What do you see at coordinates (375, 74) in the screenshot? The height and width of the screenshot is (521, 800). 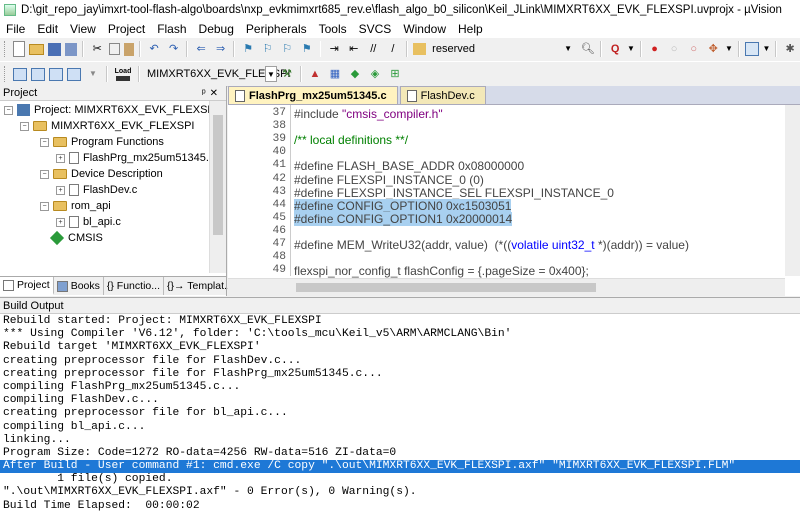 I see `pack-installer-icon: ◈` at bounding box center [375, 74].